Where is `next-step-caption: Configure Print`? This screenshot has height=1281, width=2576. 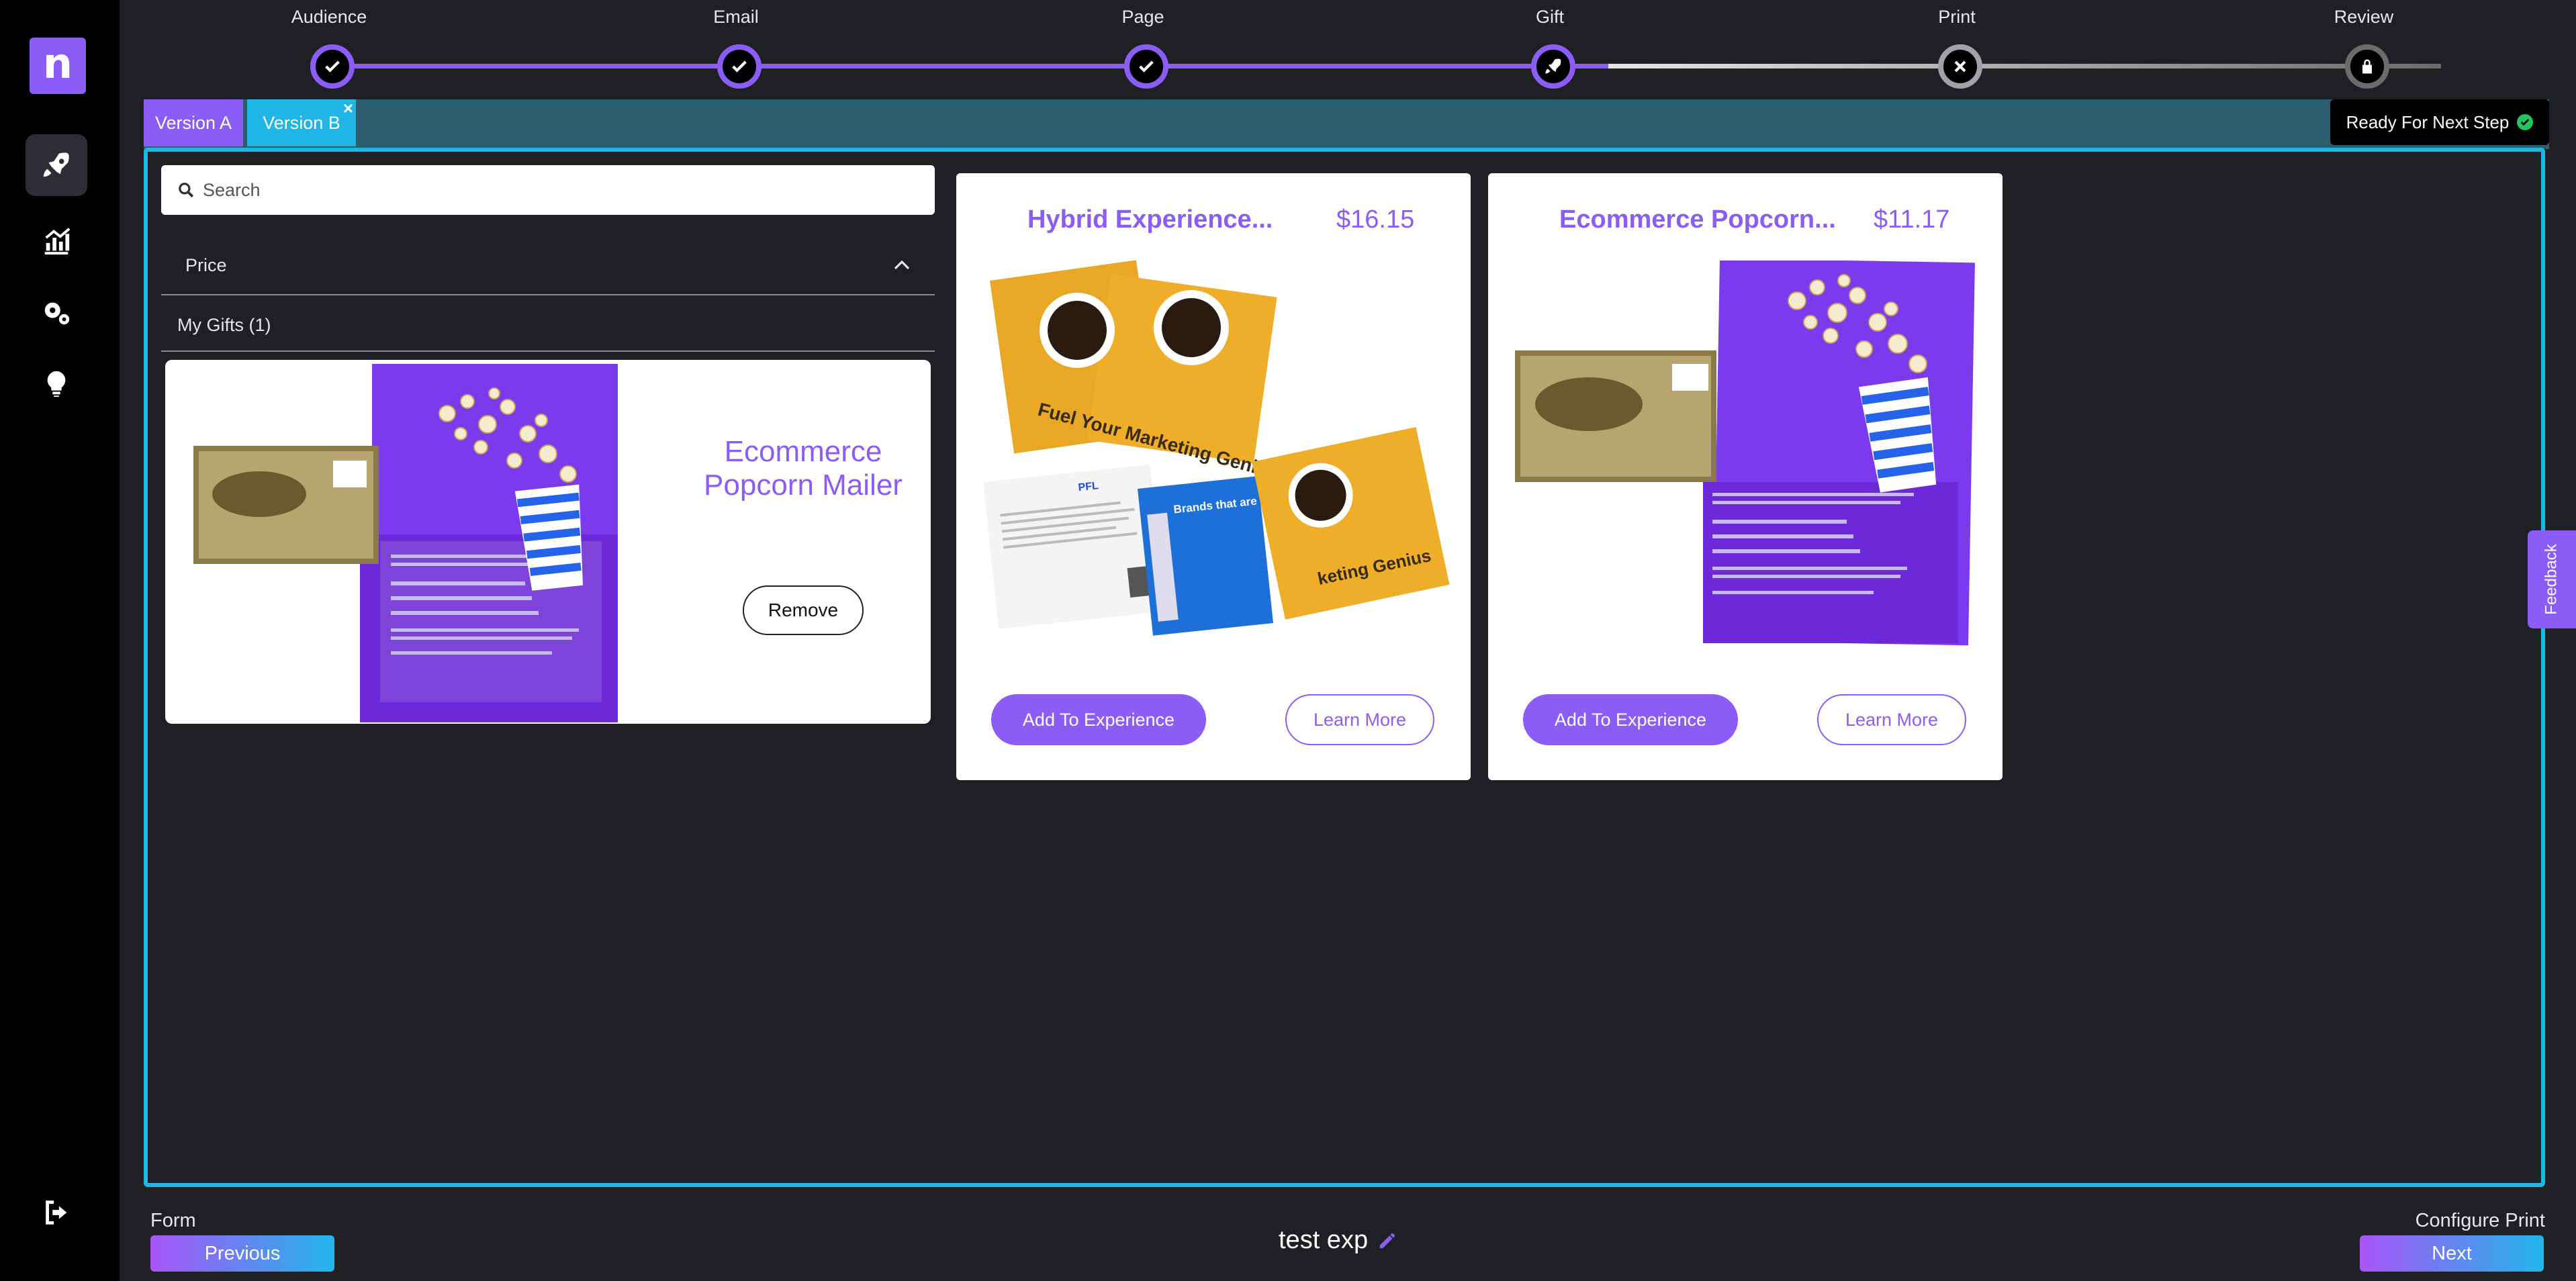 next-step-caption: Configure Print is located at coordinates (2480, 1221).